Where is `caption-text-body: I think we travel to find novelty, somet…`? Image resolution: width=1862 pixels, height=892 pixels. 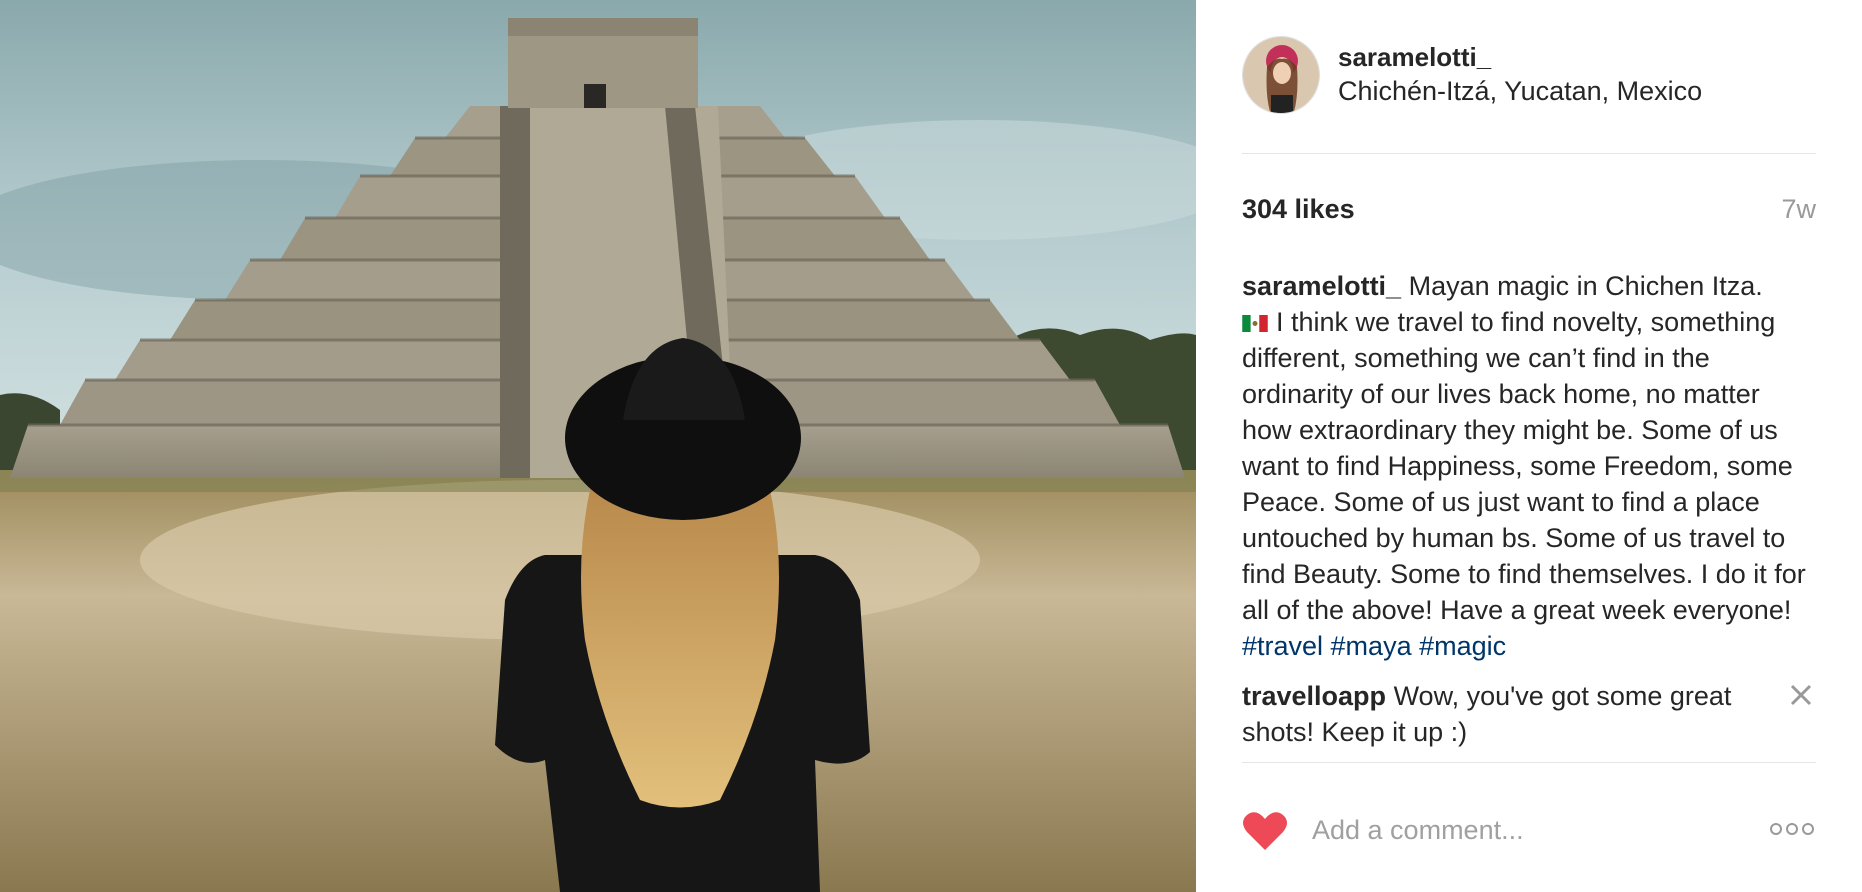 caption-text-body: I think we travel to find novelty, somet… is located at coordinates (1524, 466).